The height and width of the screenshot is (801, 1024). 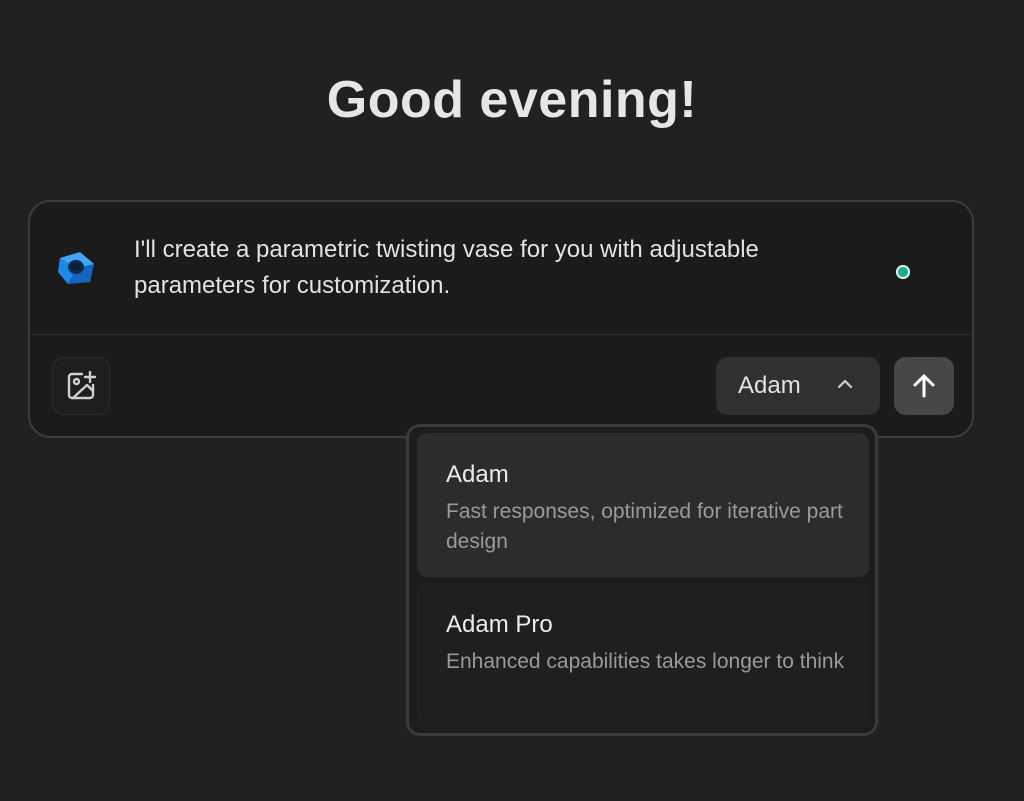 I want to click on send-button, so click(x=924, y=386).